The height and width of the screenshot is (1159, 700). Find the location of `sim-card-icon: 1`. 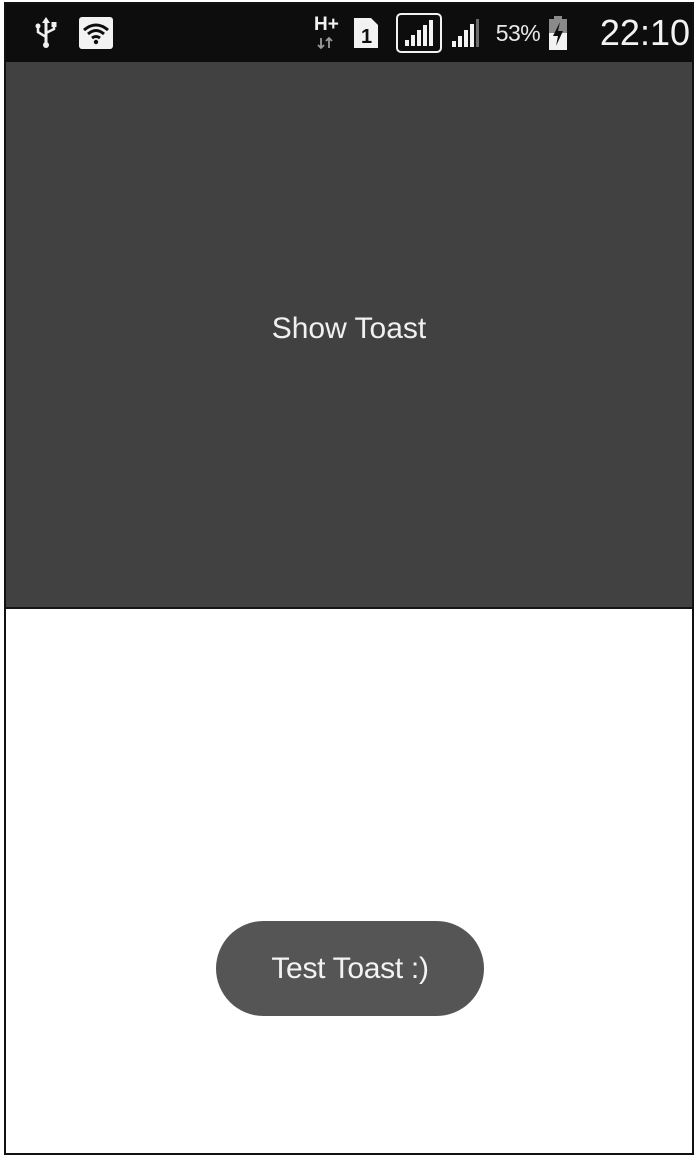

sim-card-icon: 1 is located at coordinates (366, 33).